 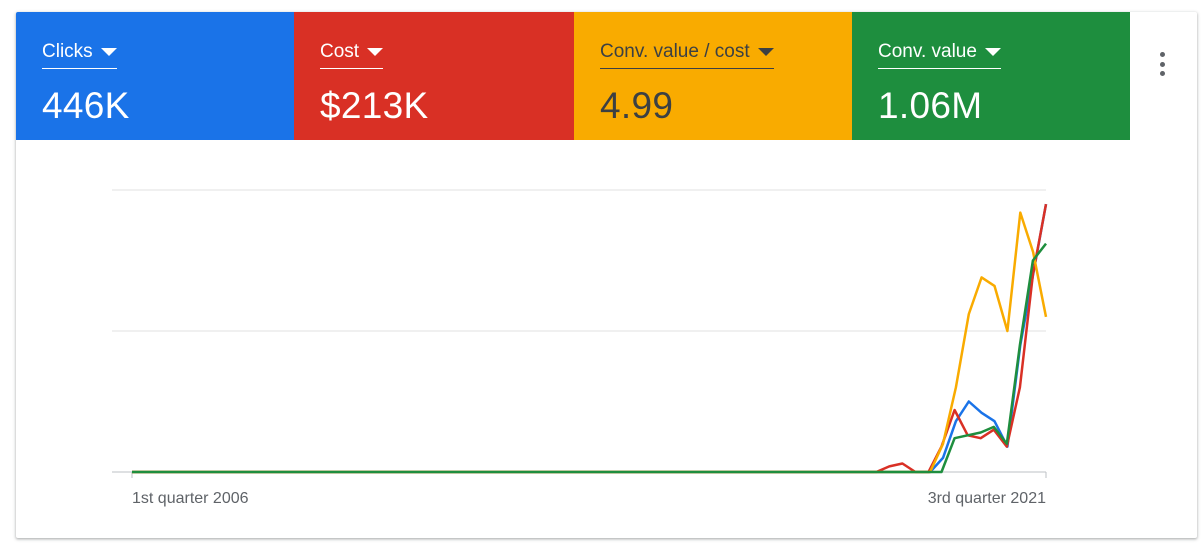 I want to click on scorecard-label: Conv. value, so click(x=939, y=54).